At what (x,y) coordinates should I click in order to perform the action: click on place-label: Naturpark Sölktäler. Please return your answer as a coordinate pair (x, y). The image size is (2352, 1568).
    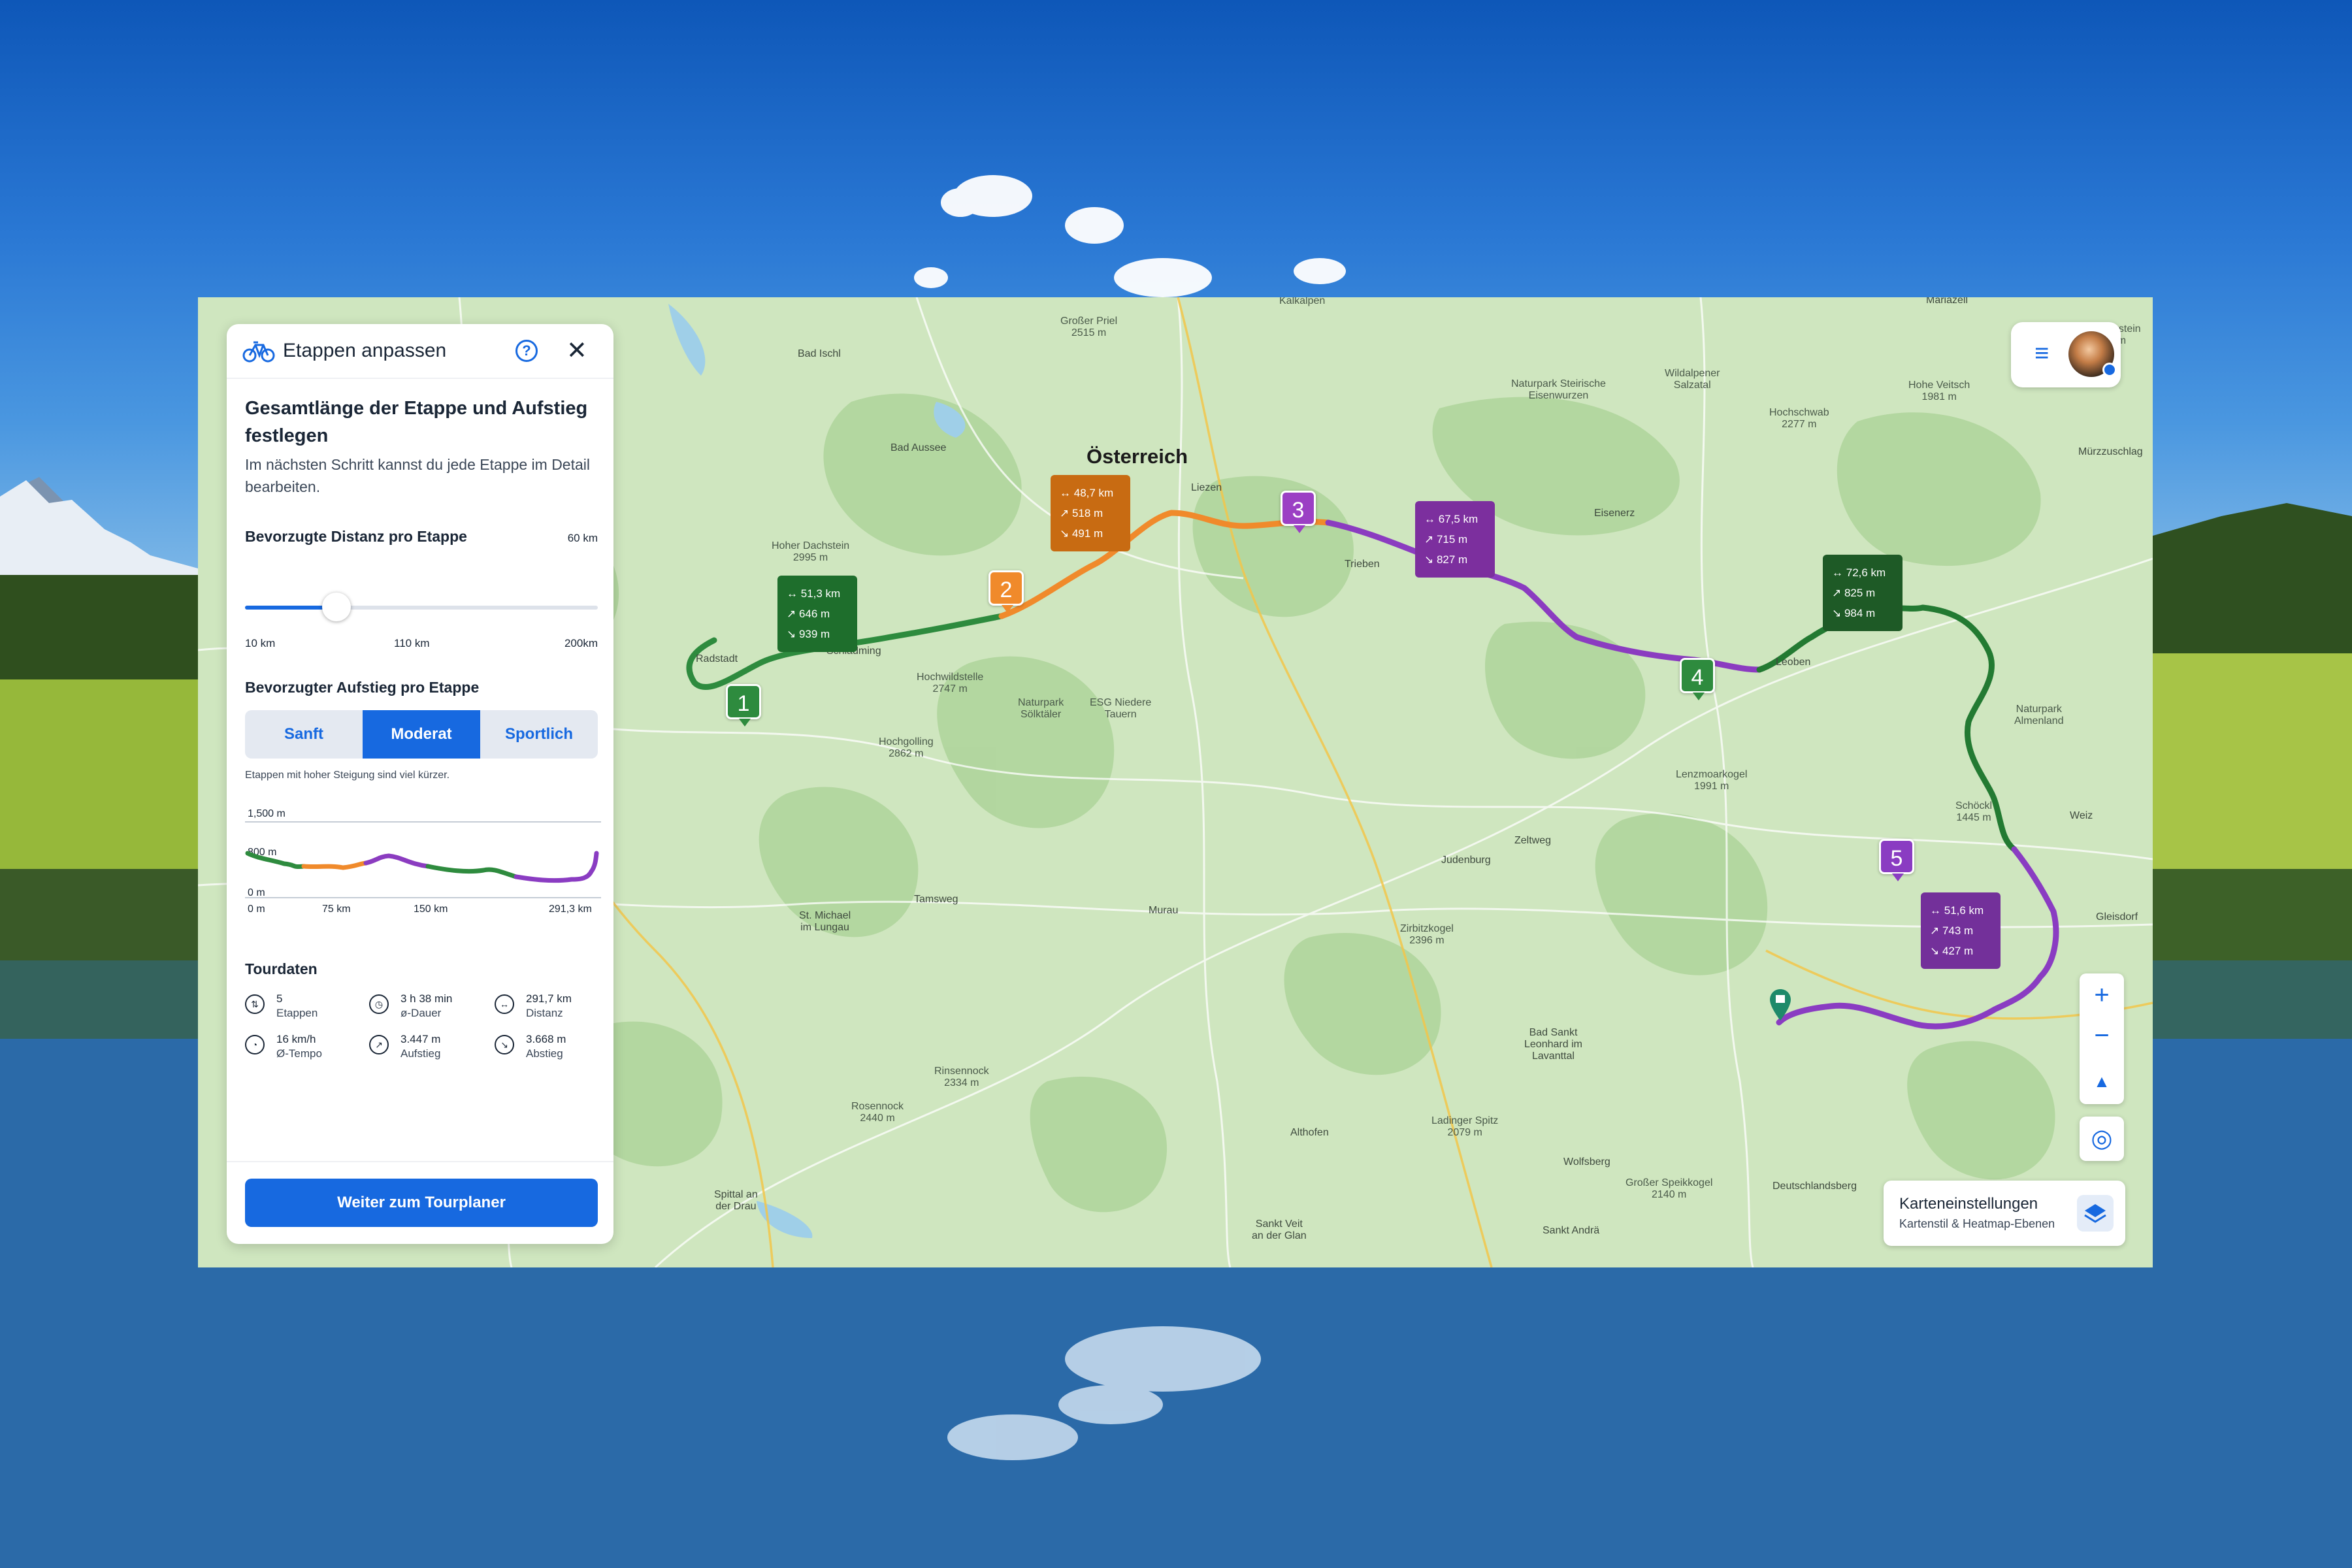
    Looking at the image, I should click on (1041, 708).